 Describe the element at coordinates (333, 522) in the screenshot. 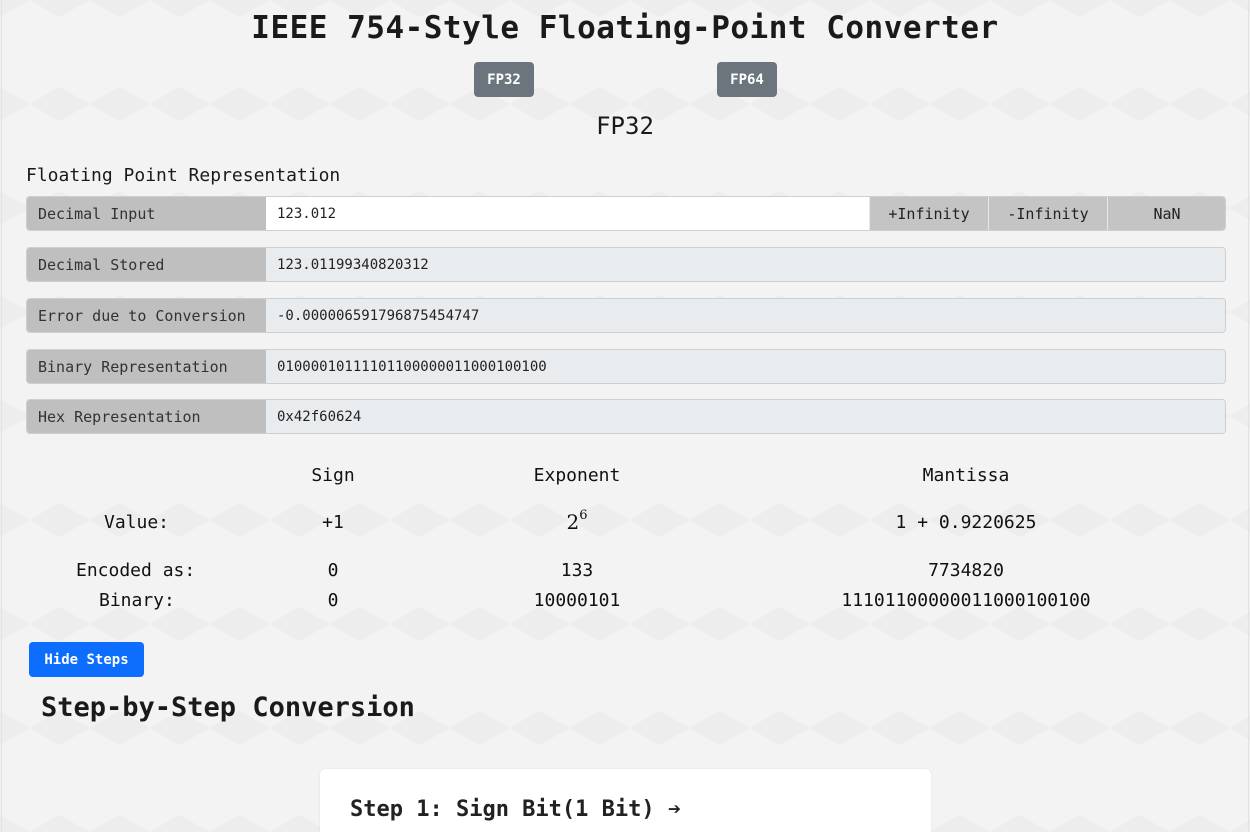

I see `sign-value: +1` at that location.